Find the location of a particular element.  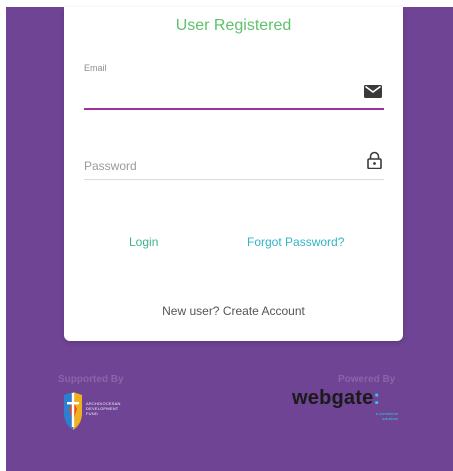

sponsor-logo: ARCHDIOCESAN DEVELOPMENT FUND is located at coordinates (107, 411).